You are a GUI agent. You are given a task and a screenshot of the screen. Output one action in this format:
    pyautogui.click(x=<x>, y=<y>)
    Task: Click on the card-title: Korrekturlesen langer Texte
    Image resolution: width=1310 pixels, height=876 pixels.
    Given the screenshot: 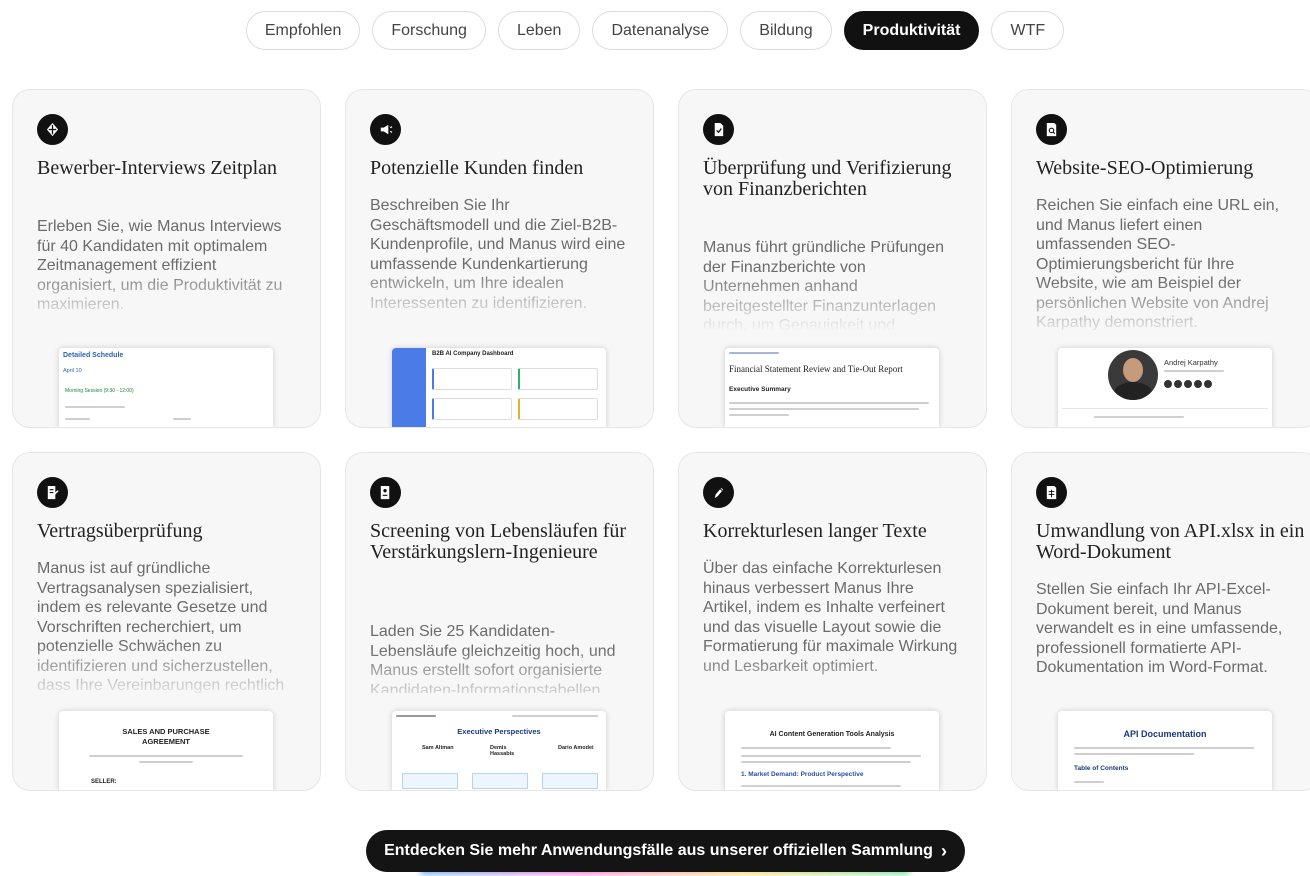 What is the action you would take?
    pyautogui.click(x=815, y=531)
    